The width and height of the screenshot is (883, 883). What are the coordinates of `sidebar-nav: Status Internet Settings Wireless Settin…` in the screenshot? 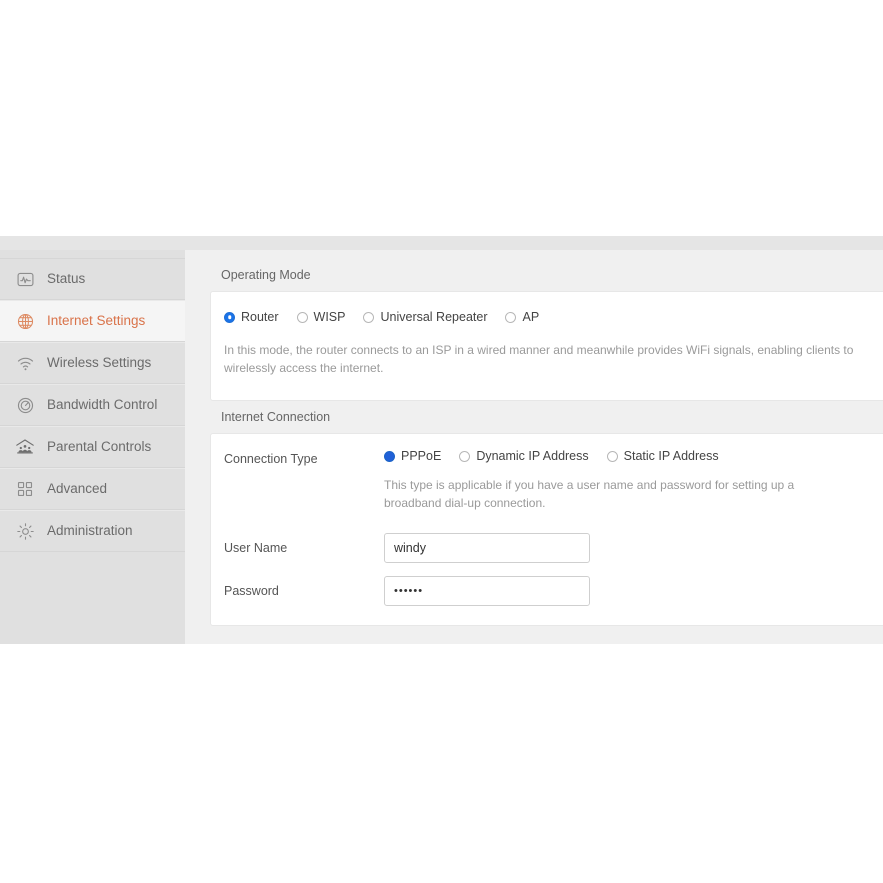 It's located at (92, 447).